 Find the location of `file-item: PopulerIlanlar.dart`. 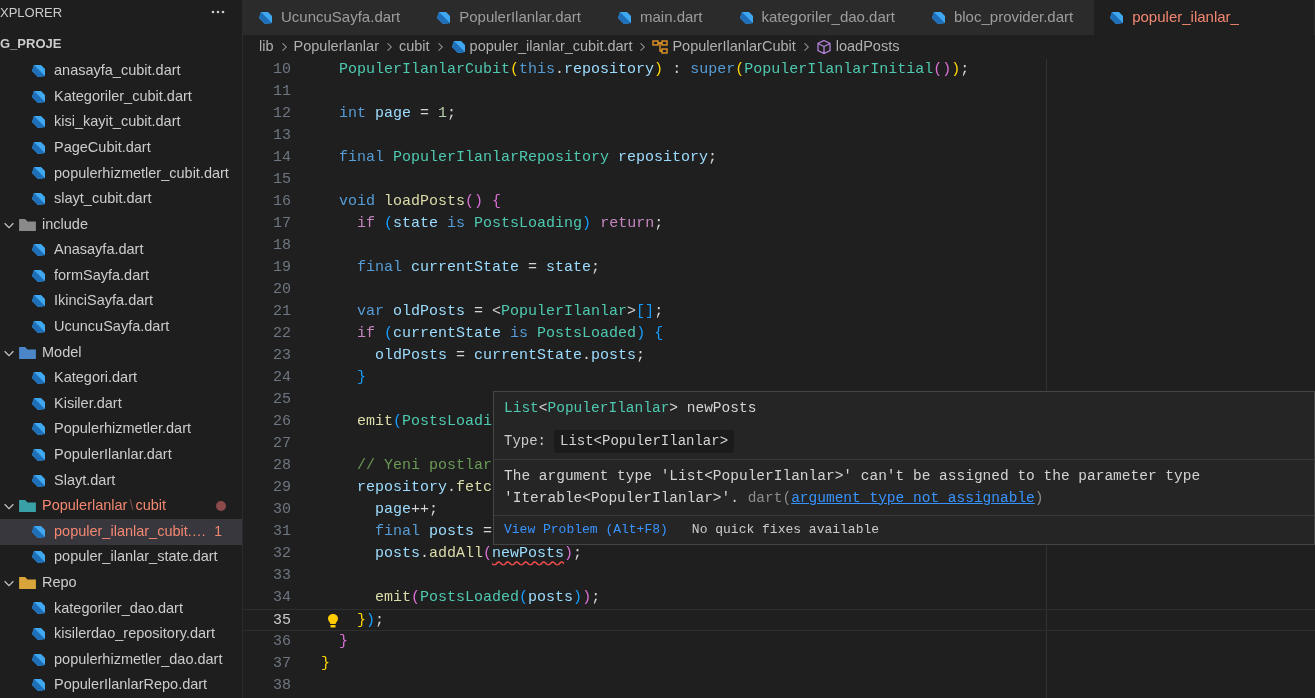

file-item: PopulerIlanlar.dart is located at coordinates (121, 455).